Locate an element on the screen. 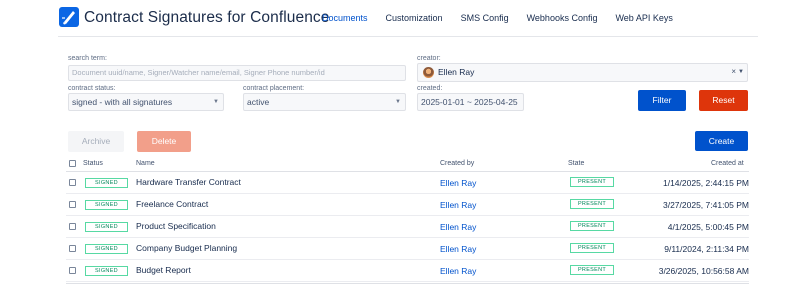  contract-placement-select: active ▼ is located at coordinates (324, 102).